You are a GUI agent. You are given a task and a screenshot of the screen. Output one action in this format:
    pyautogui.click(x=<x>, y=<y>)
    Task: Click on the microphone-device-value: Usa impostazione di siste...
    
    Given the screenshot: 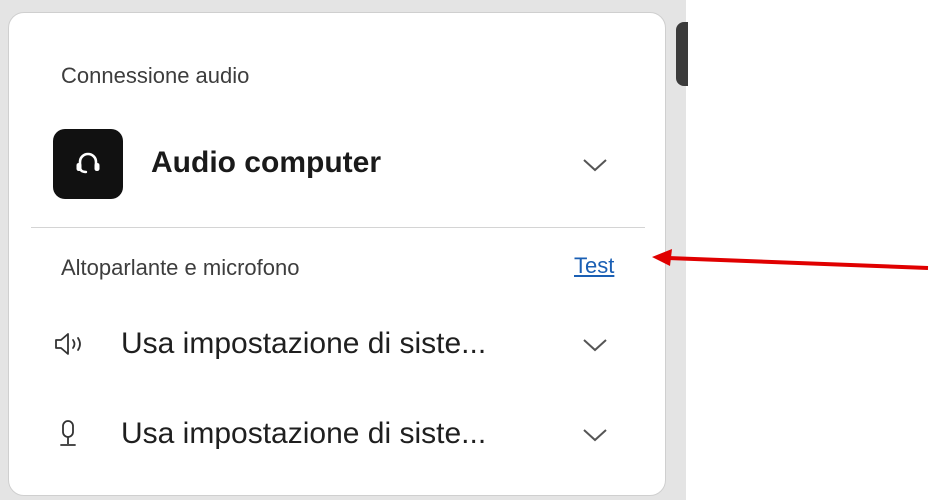 What is the action you would take?
    pyautogui.click(x=304, y=433)
    